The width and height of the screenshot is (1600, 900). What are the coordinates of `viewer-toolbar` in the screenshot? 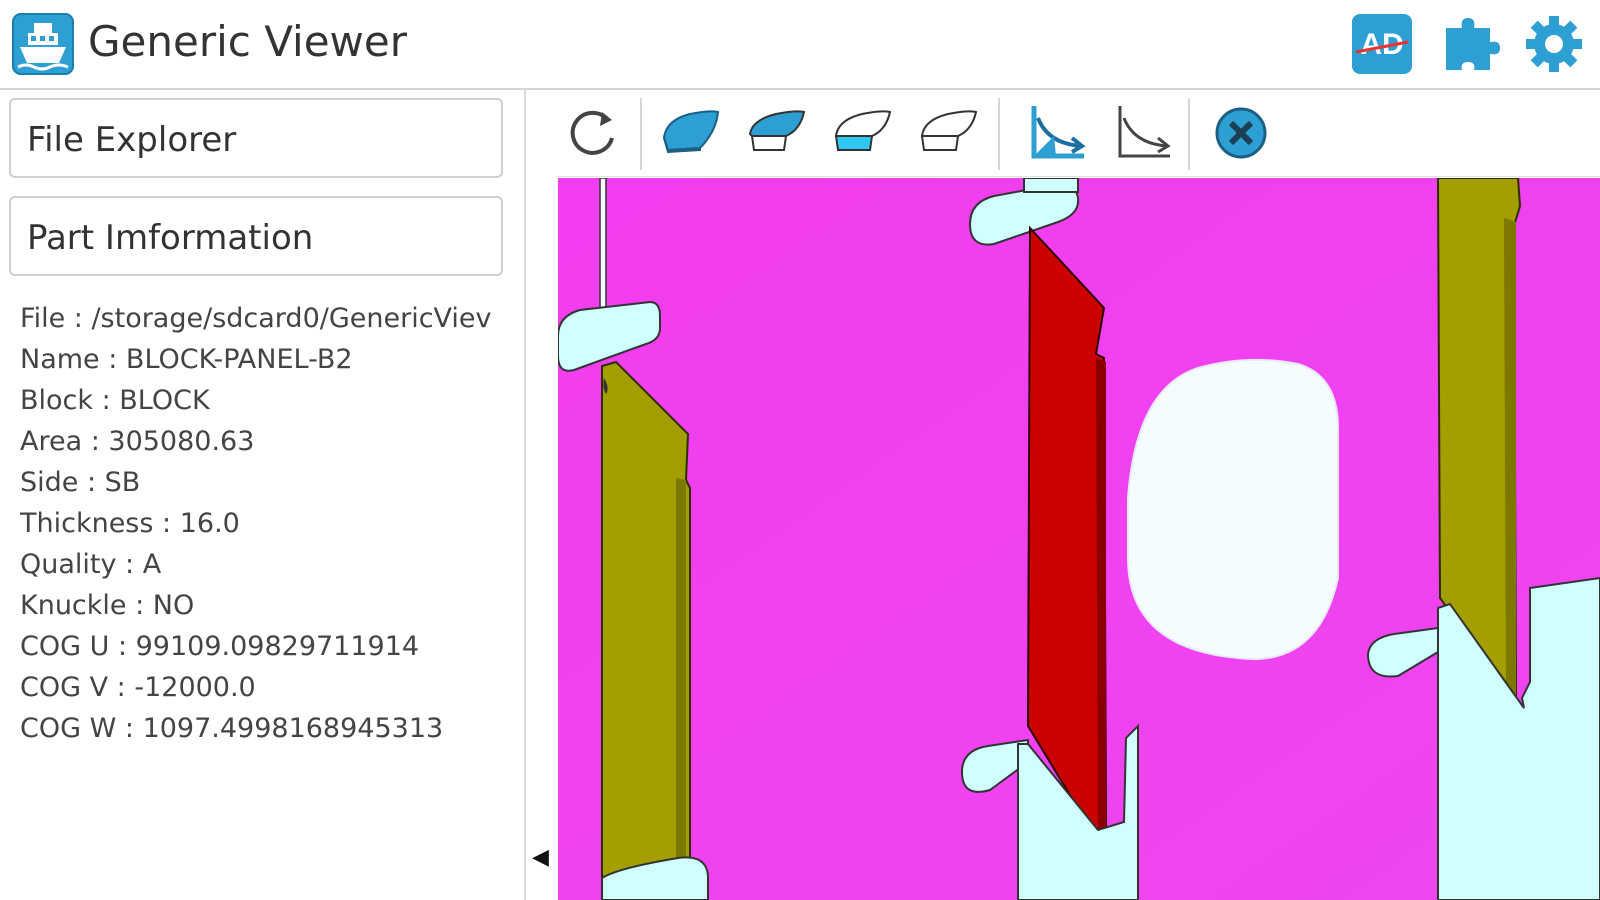 It's located at (1079, 133).